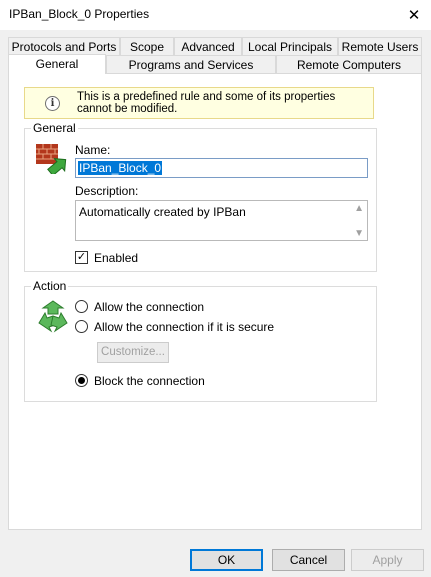 The image size is (431, 577). I want to click on block-connection-label: Block the connection, so click(149, 381).